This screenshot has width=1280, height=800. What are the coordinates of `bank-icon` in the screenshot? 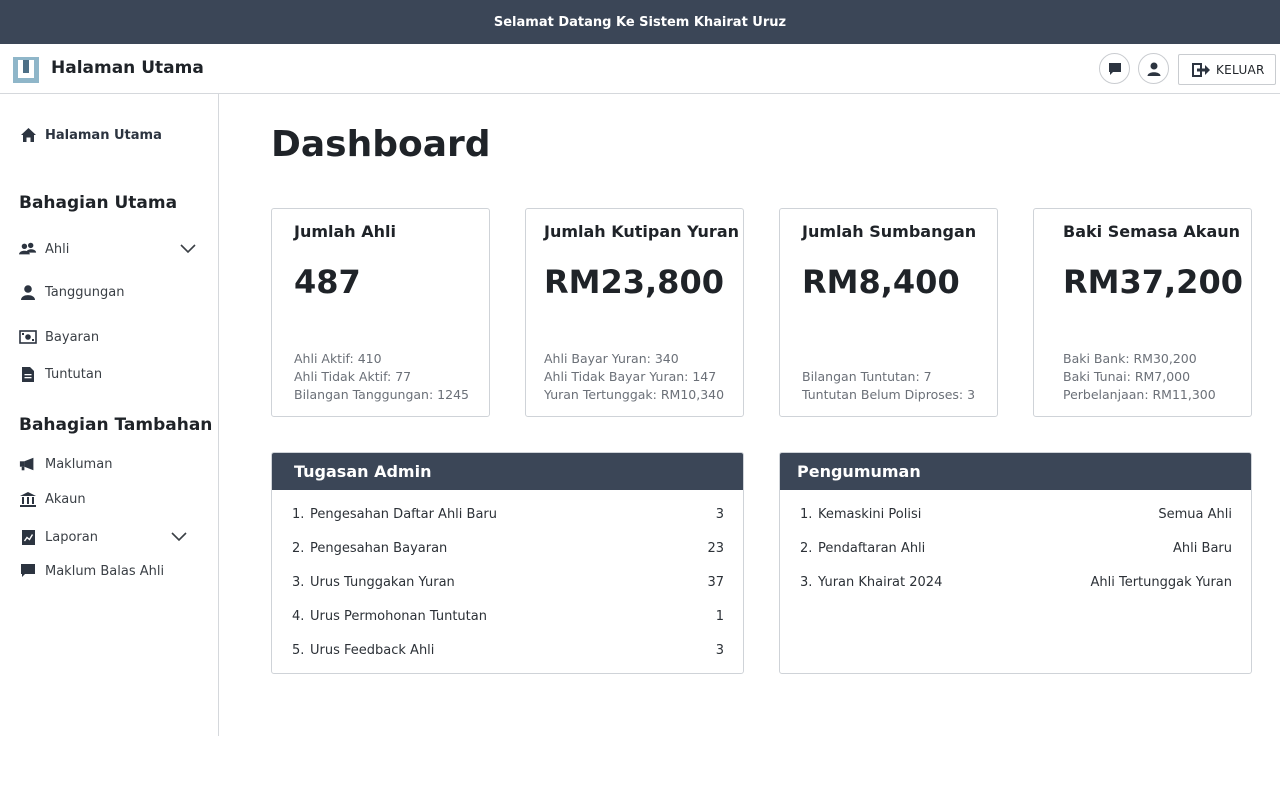 It's located at (28, 499).